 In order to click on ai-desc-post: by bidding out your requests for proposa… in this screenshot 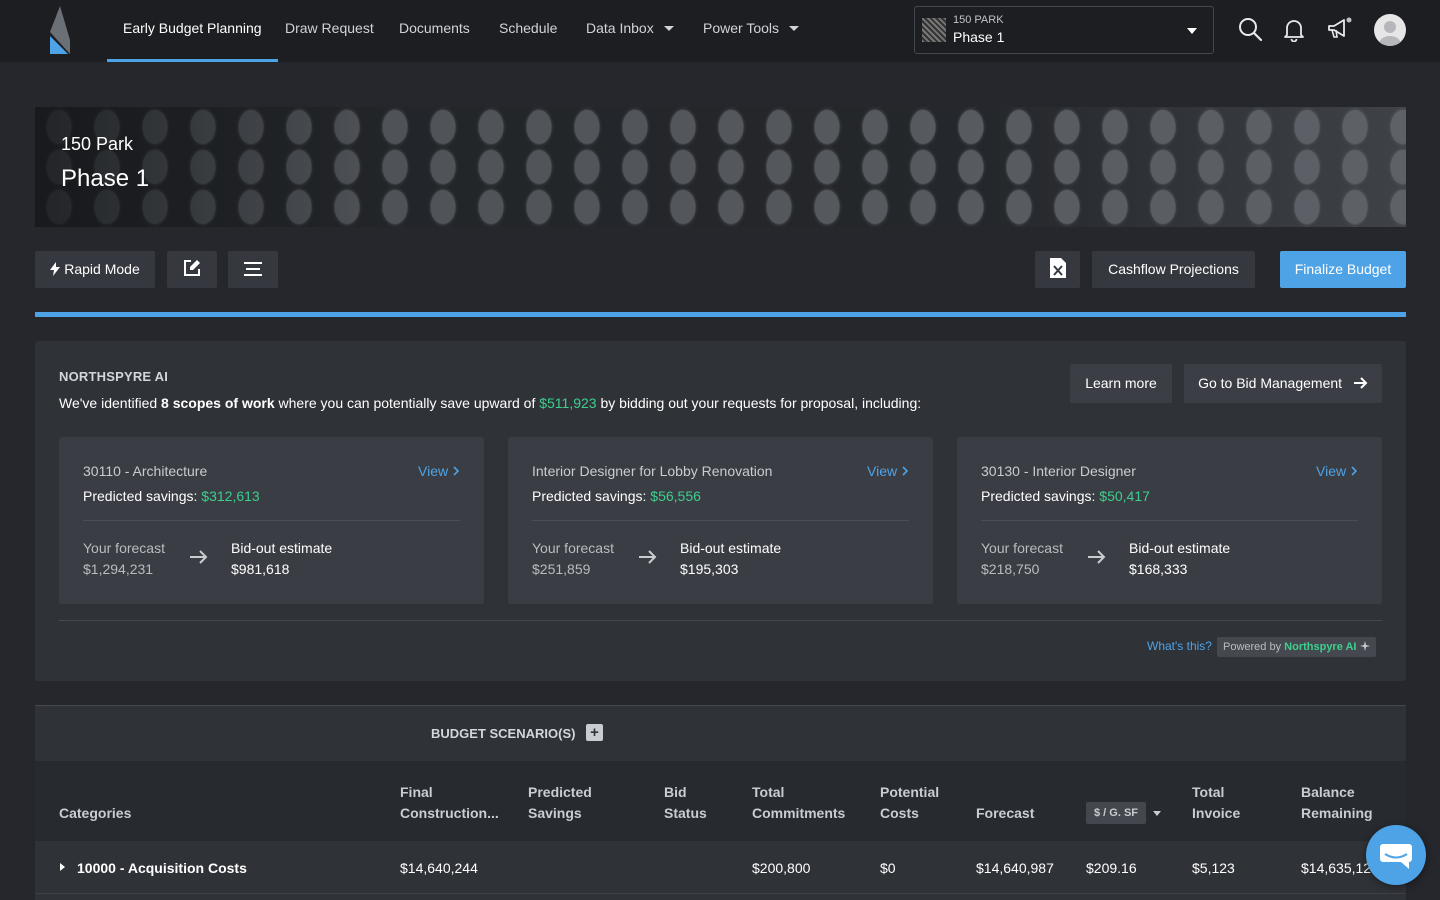, I will do `click(759, 403)`.